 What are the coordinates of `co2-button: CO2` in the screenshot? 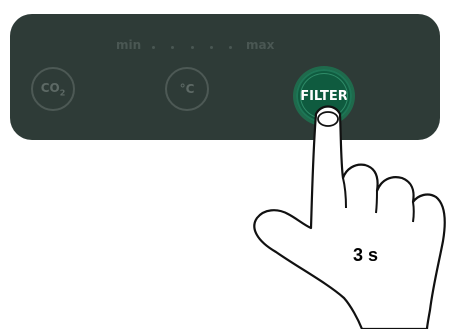 It's located at (53, 89).